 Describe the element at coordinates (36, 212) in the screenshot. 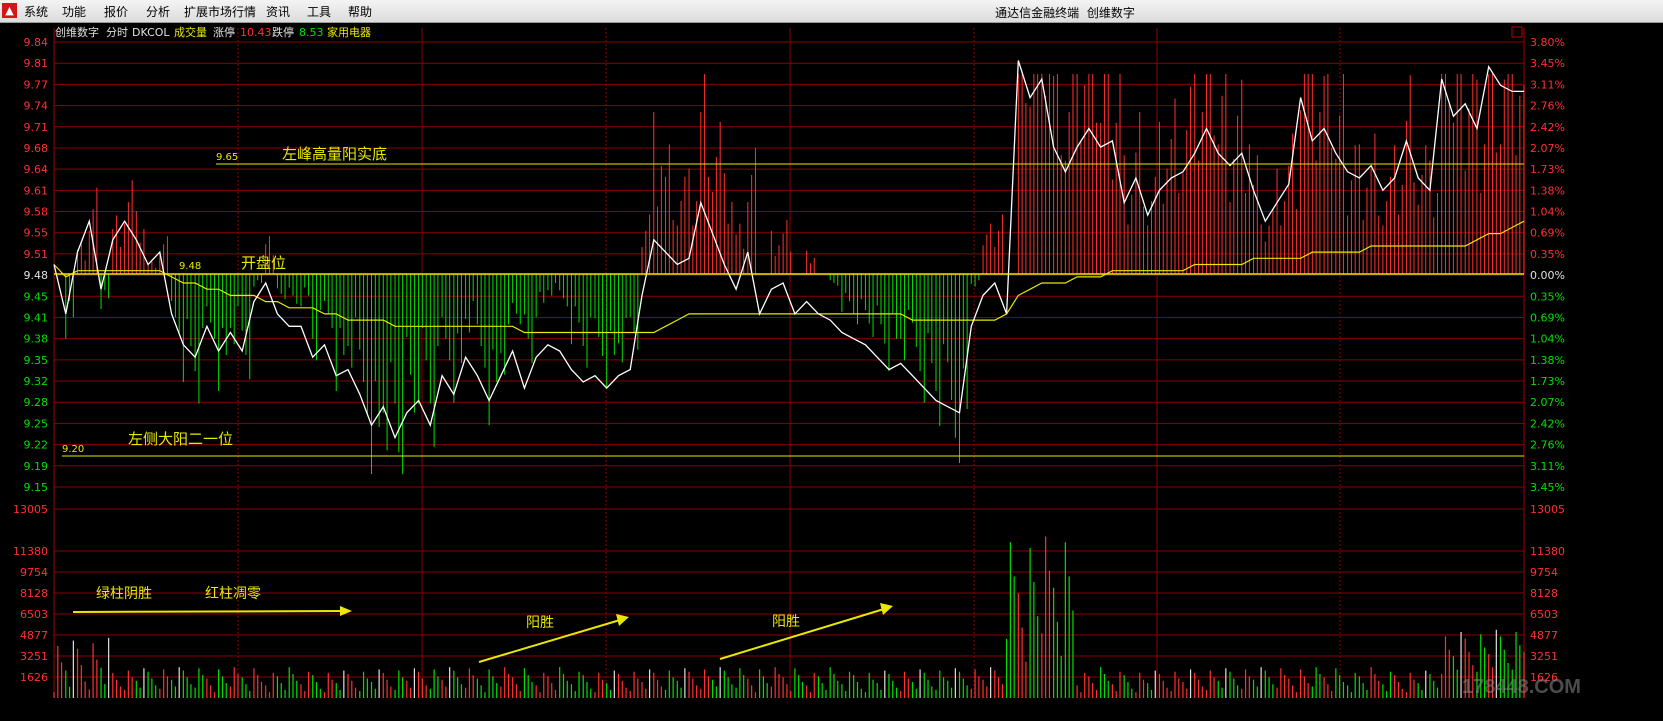

I see `price-tick-label: 9.58` at that location.